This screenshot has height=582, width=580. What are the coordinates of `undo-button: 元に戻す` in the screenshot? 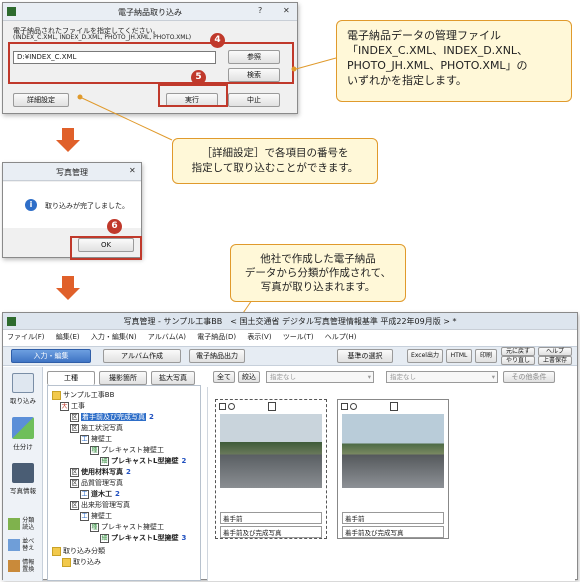 It's located at (518, 351).